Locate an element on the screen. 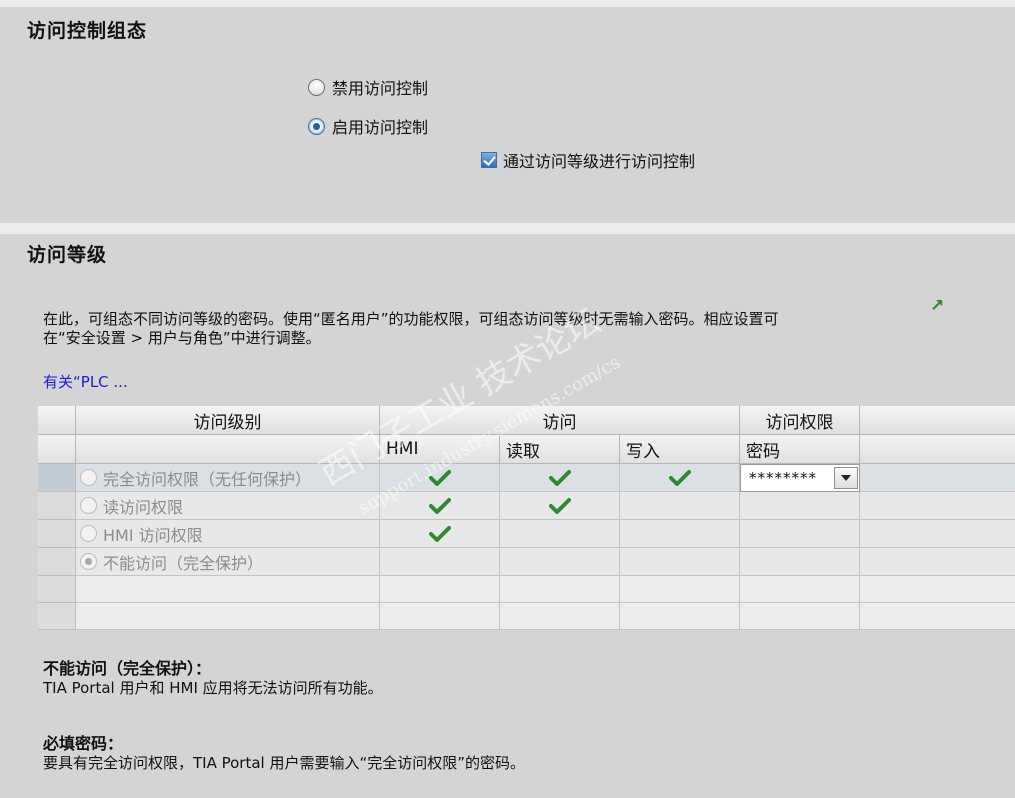  header-password: 密码 is located at coordinates (800, 449).